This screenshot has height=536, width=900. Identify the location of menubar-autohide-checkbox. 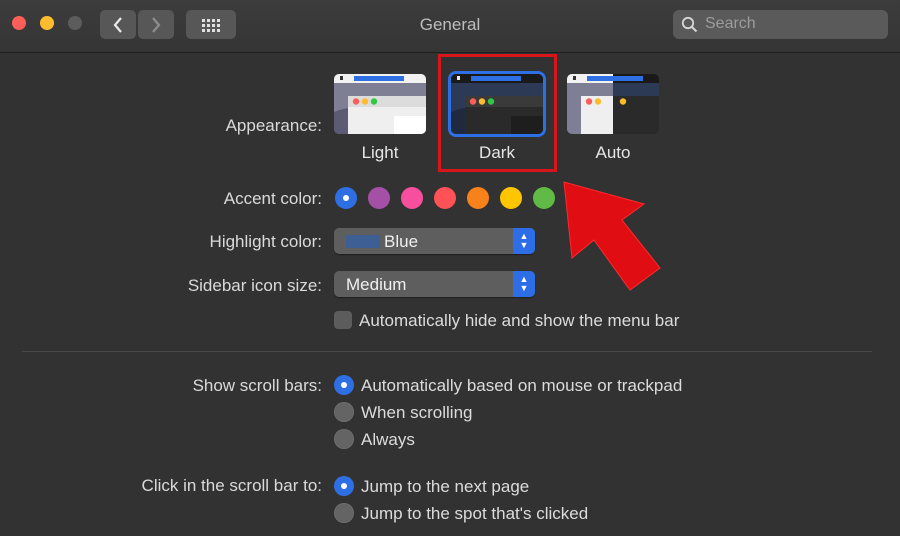
(343, 320).